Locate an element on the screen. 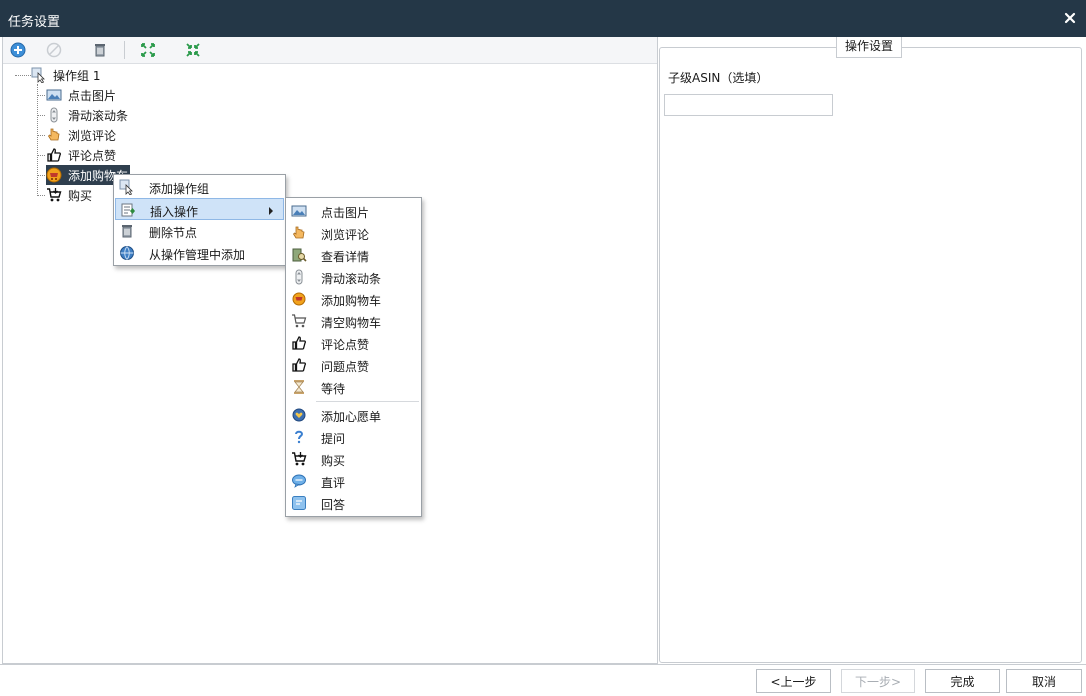 The height and width of the screenshot is (696, 1086). child-asin-input is located at coordinates (748, 105).